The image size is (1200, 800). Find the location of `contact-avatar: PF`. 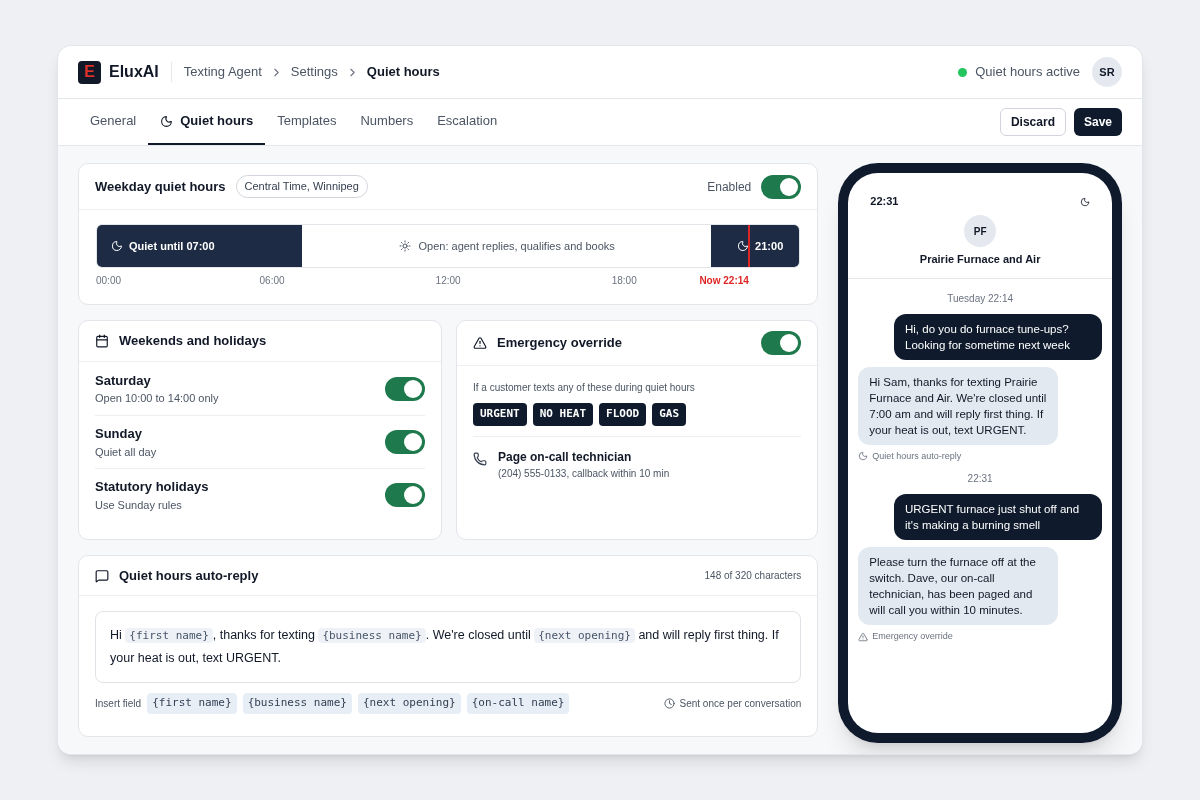

contact-avatar: PF is located at coordinates (980, 231).